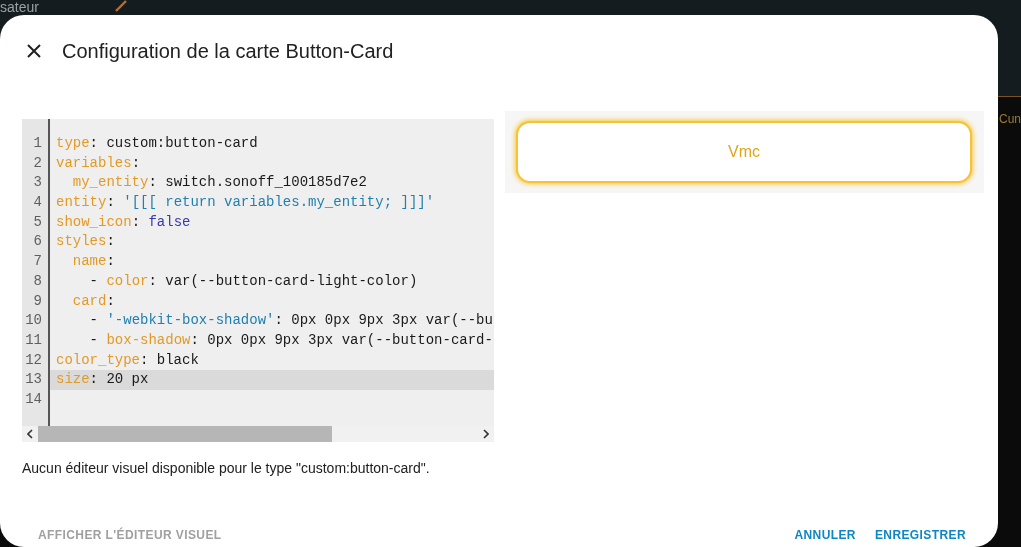 The width and height of the screenshot is (1021, 547). I want to click on code-line: name:, so click(93, 261).